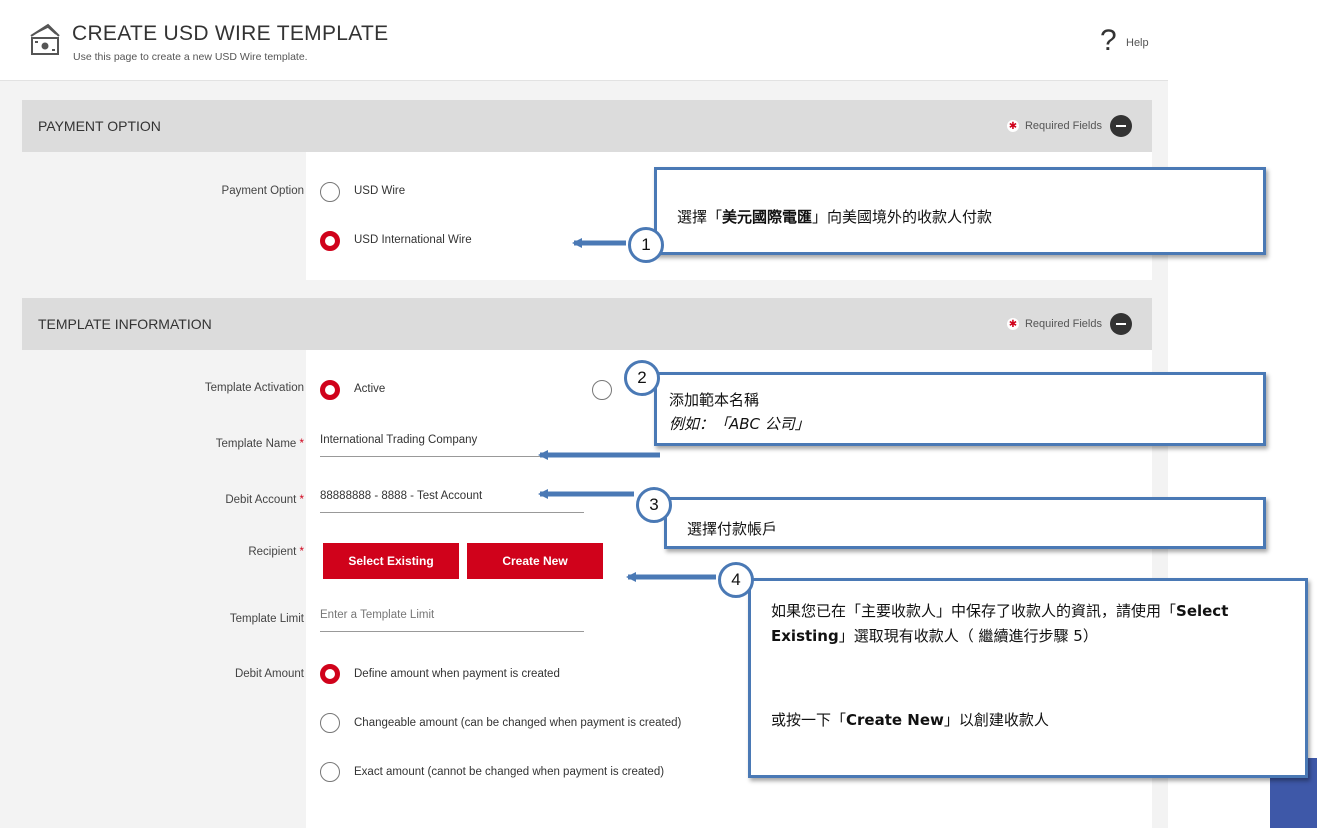 Image resolution: width=1317 pixels, height=828 pixels. I want to click on payment-option-section-header: PAYMENT OPTION ✱ Required Fields, so click(587, 126).